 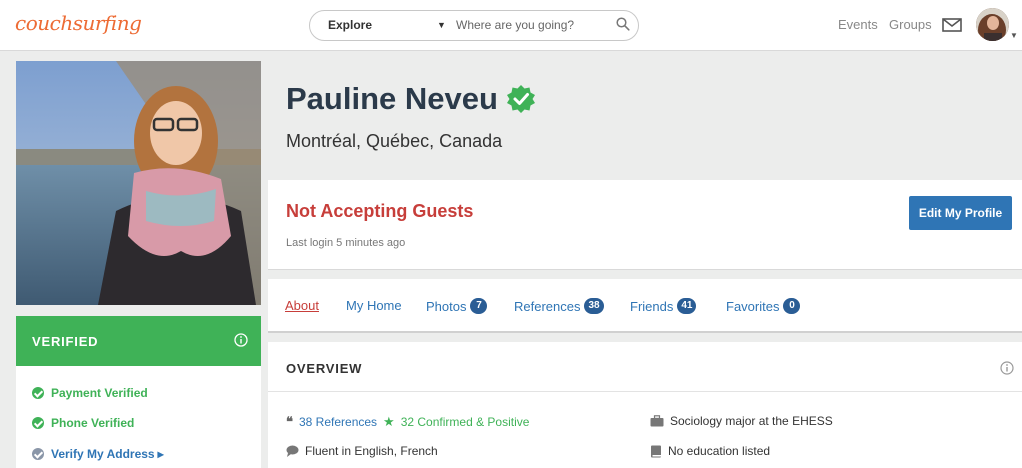 What do you see at coordinates (520, 99) in the screenshot?
I see `verified-badge-icon` at bounding box center [520, 99].